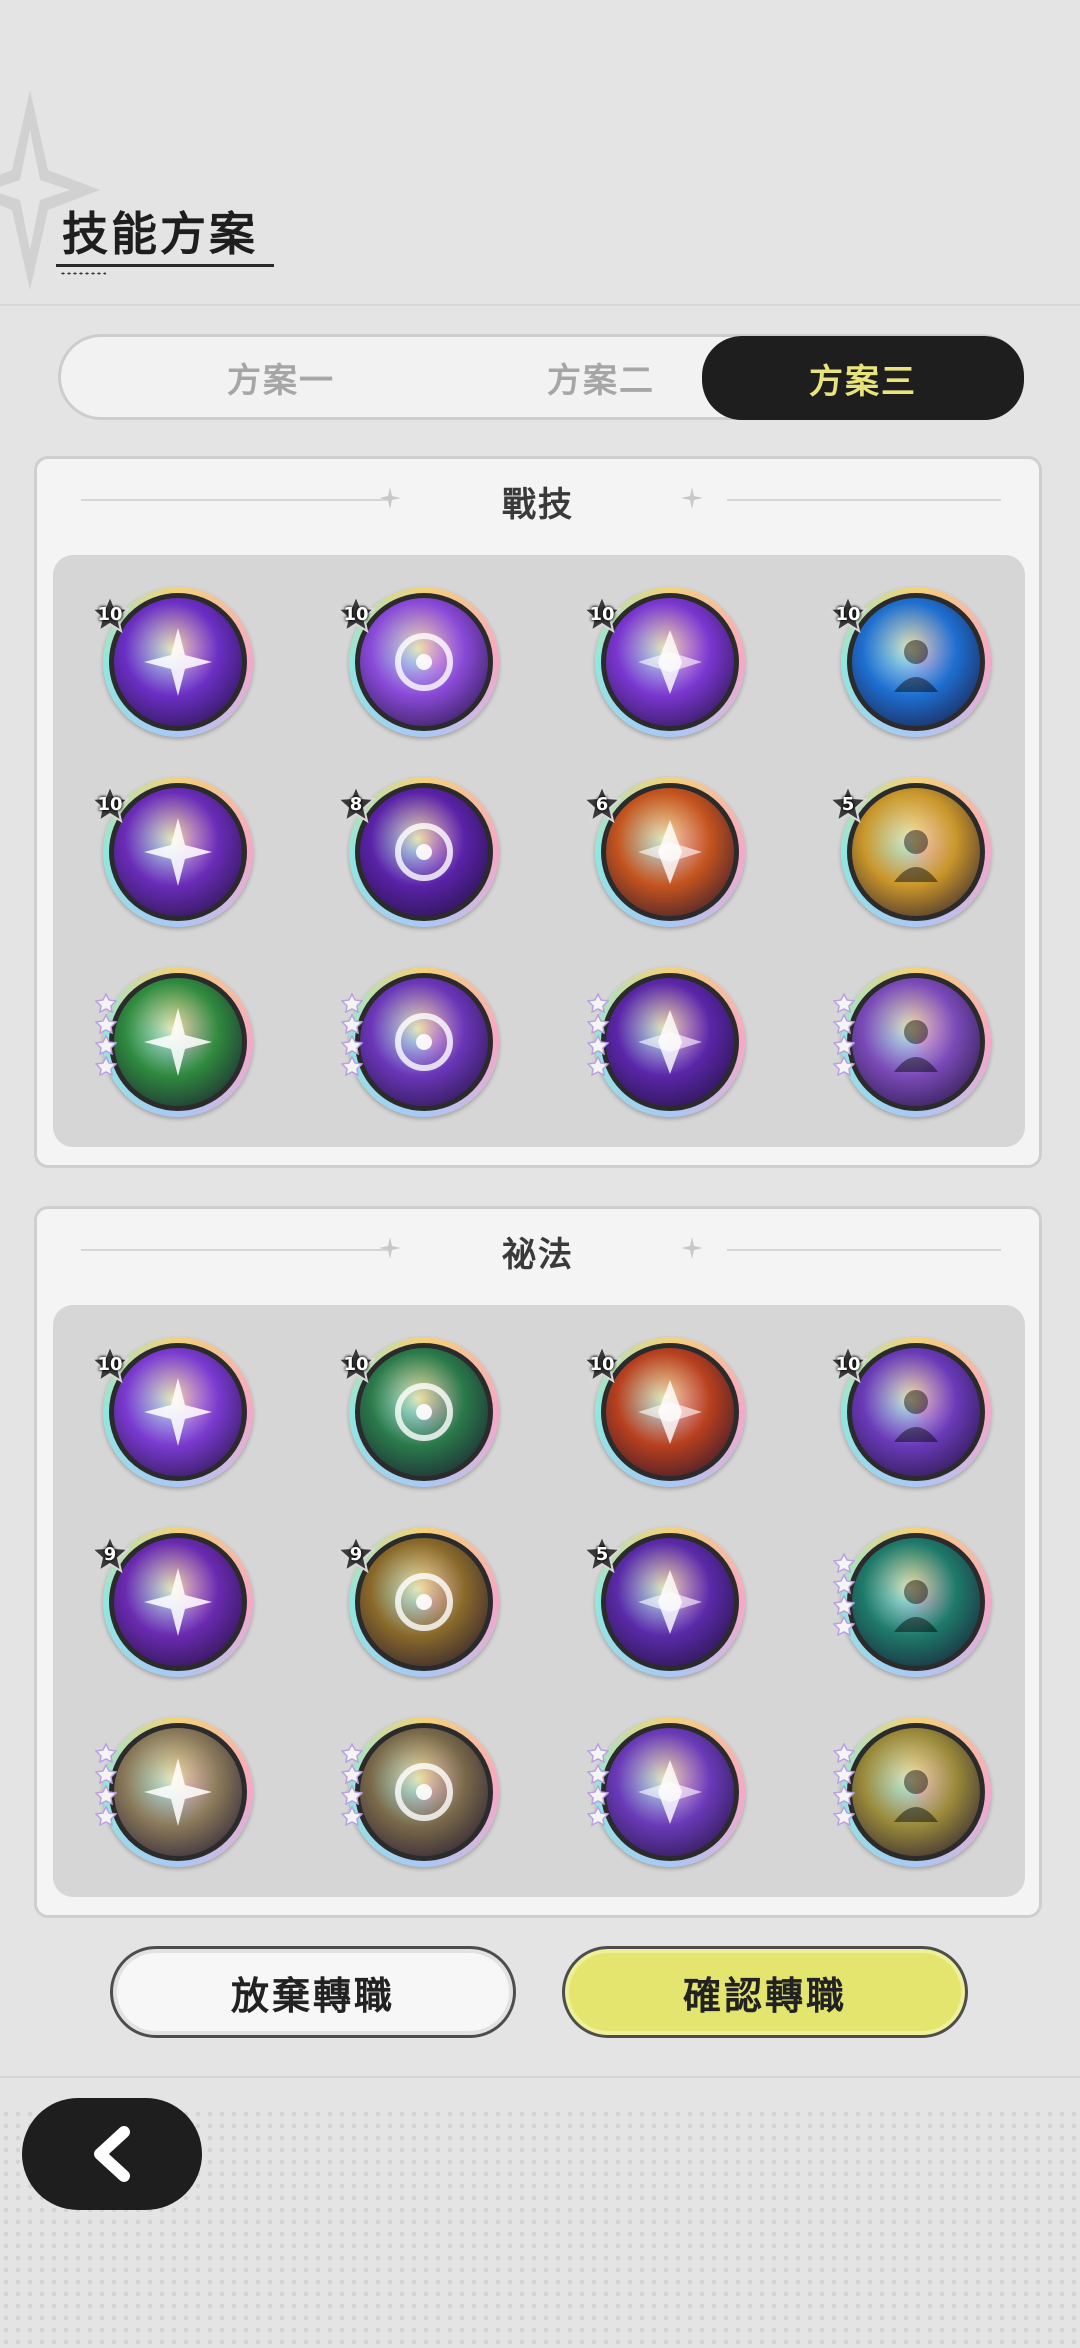 The image size is (1080, 2348). I want to click on confirm-job-change-button: 確認轉職, so click(765, 1992).